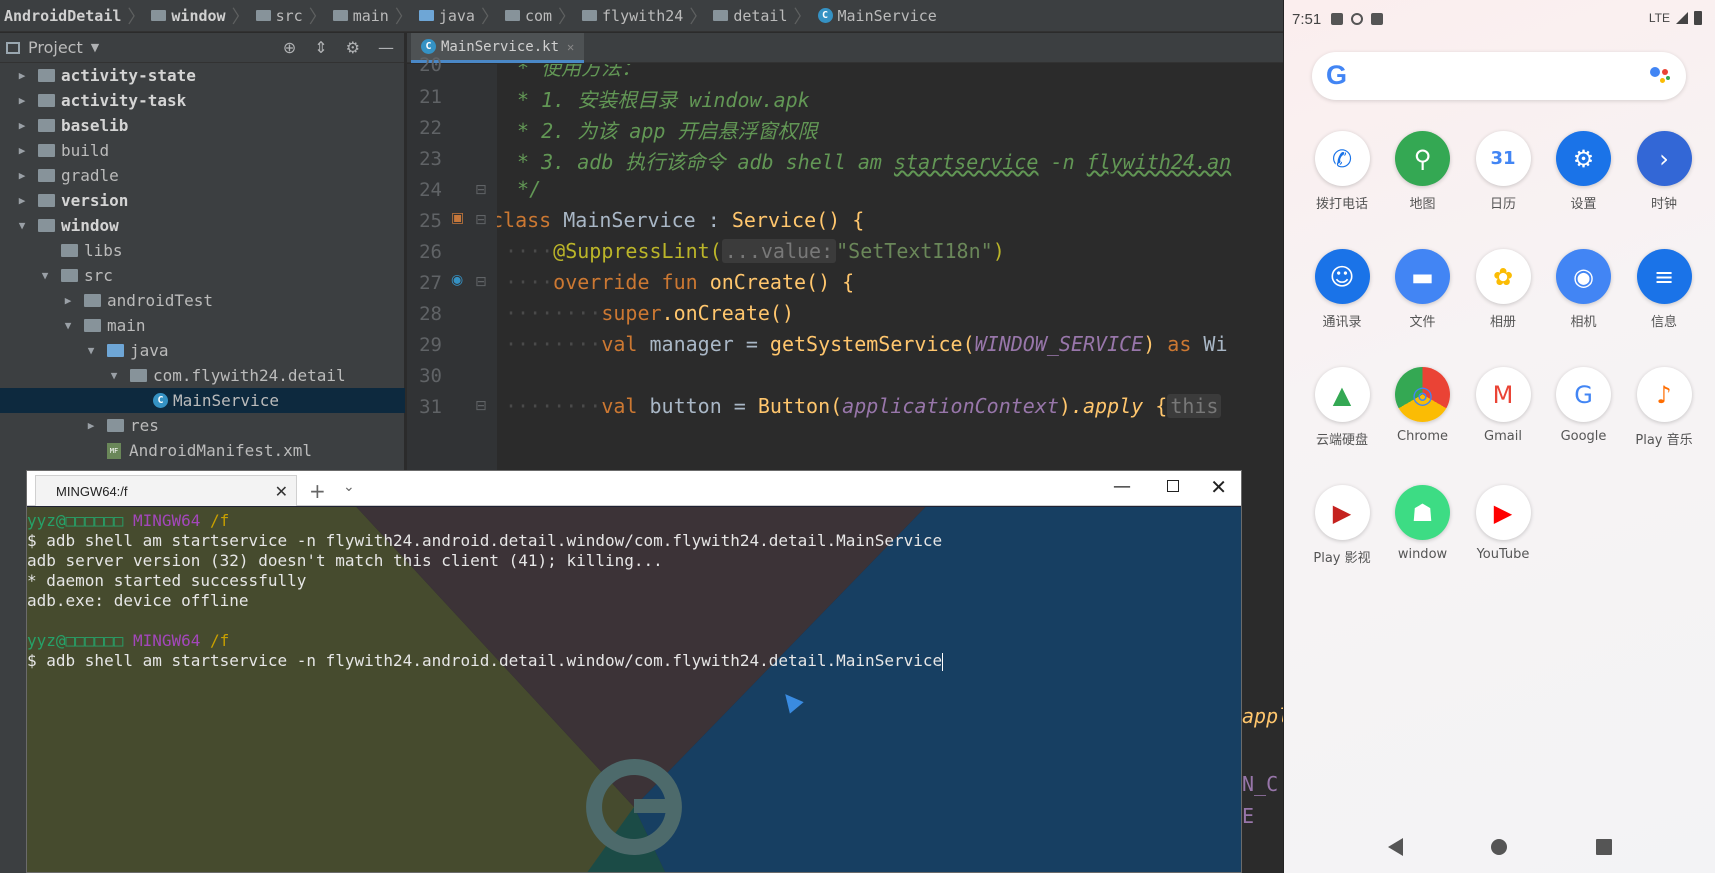 The width and height of the screenshot is (1715, 873). I want to click on tree-item: ▶ res, so click(202, 425).